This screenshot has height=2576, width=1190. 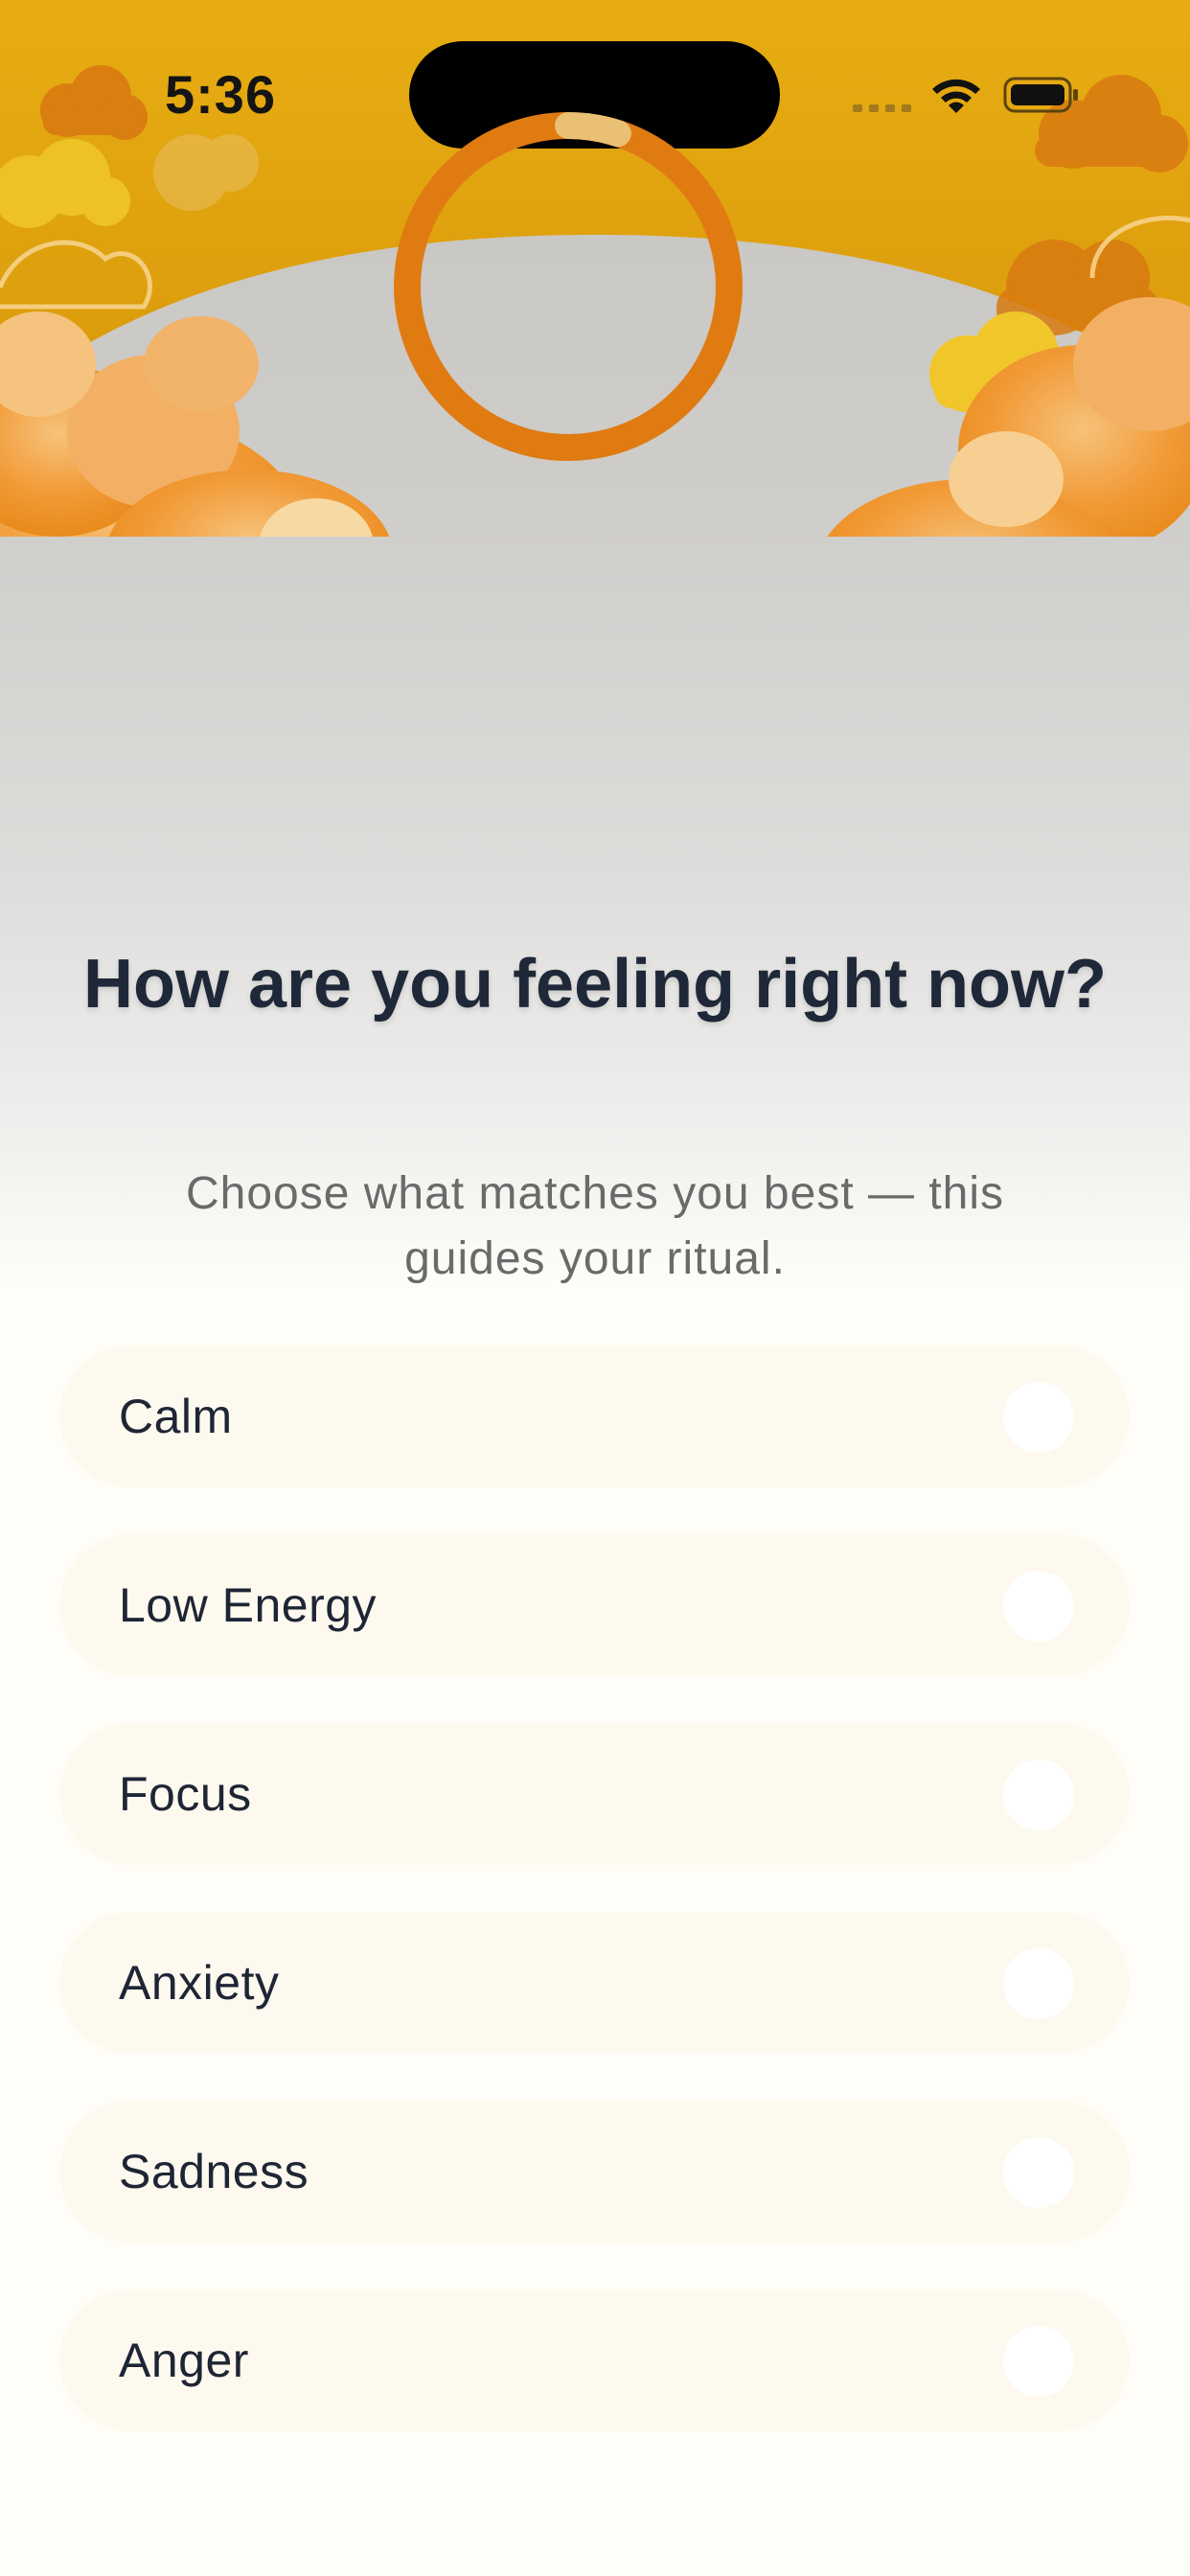 What do you see at coordinates (882, 108) in the screenshot?
I see `signal-icon` at bounding box center [882, 108].